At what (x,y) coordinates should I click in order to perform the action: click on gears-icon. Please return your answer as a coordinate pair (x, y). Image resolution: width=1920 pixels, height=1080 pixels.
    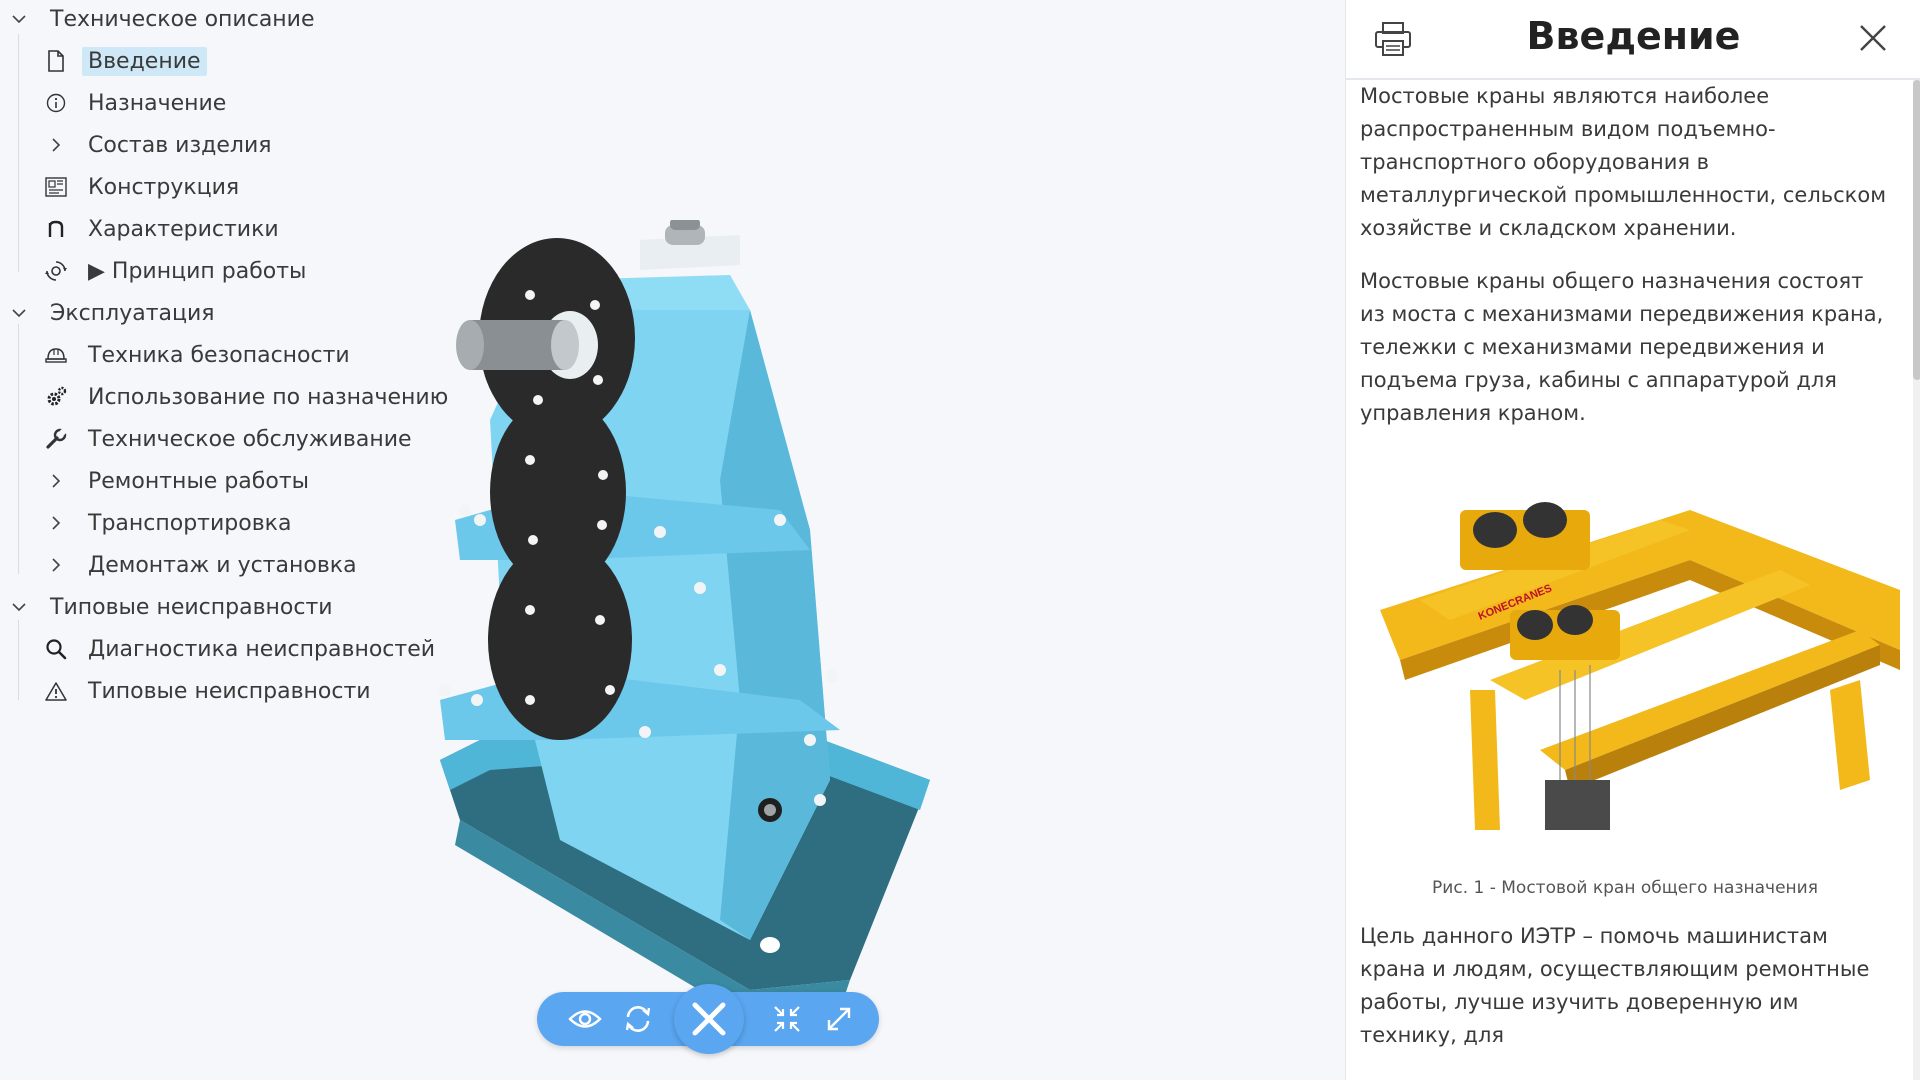
    Looking at the image, I should click on (56, 397).